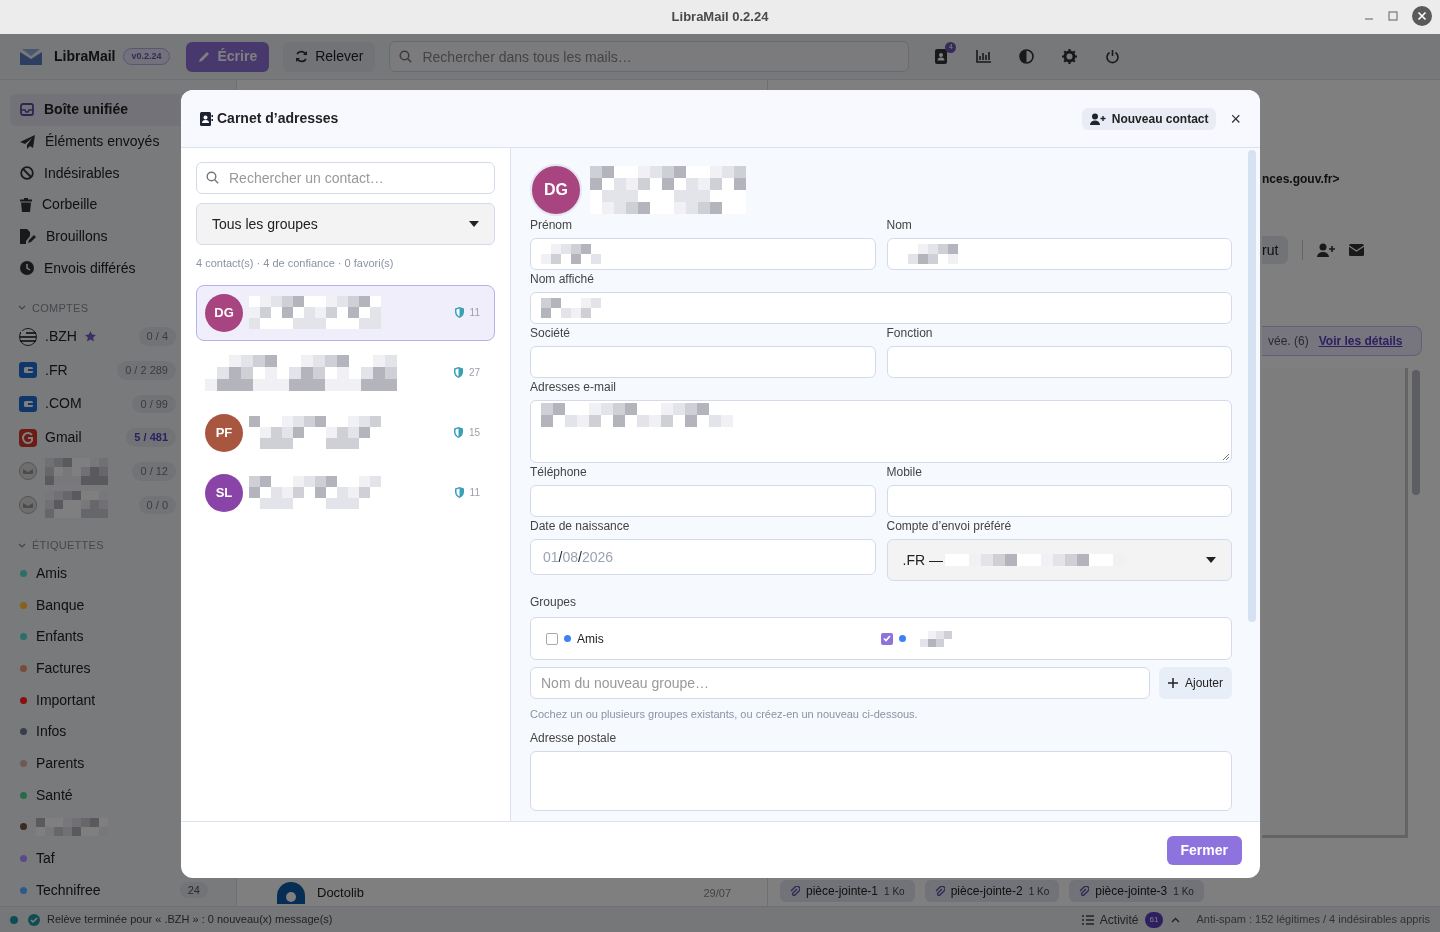  I want to click on chart-icon, so click(984, 56).